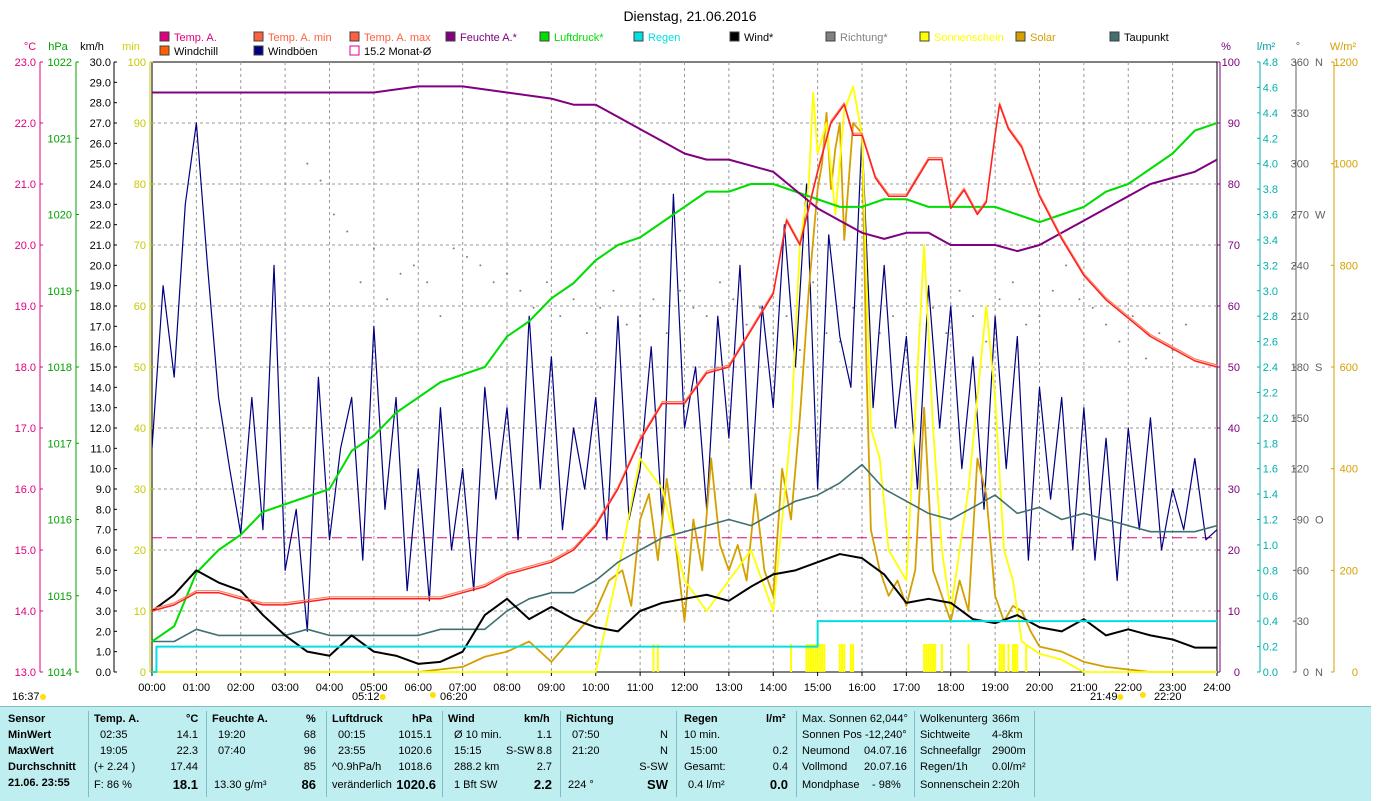 The image size is (1381, 801). What do you see at coordinates (1009, 751) in the screenshot?
I see `weather-snowline-value: 2900m` at bounding box center [1009, 751].